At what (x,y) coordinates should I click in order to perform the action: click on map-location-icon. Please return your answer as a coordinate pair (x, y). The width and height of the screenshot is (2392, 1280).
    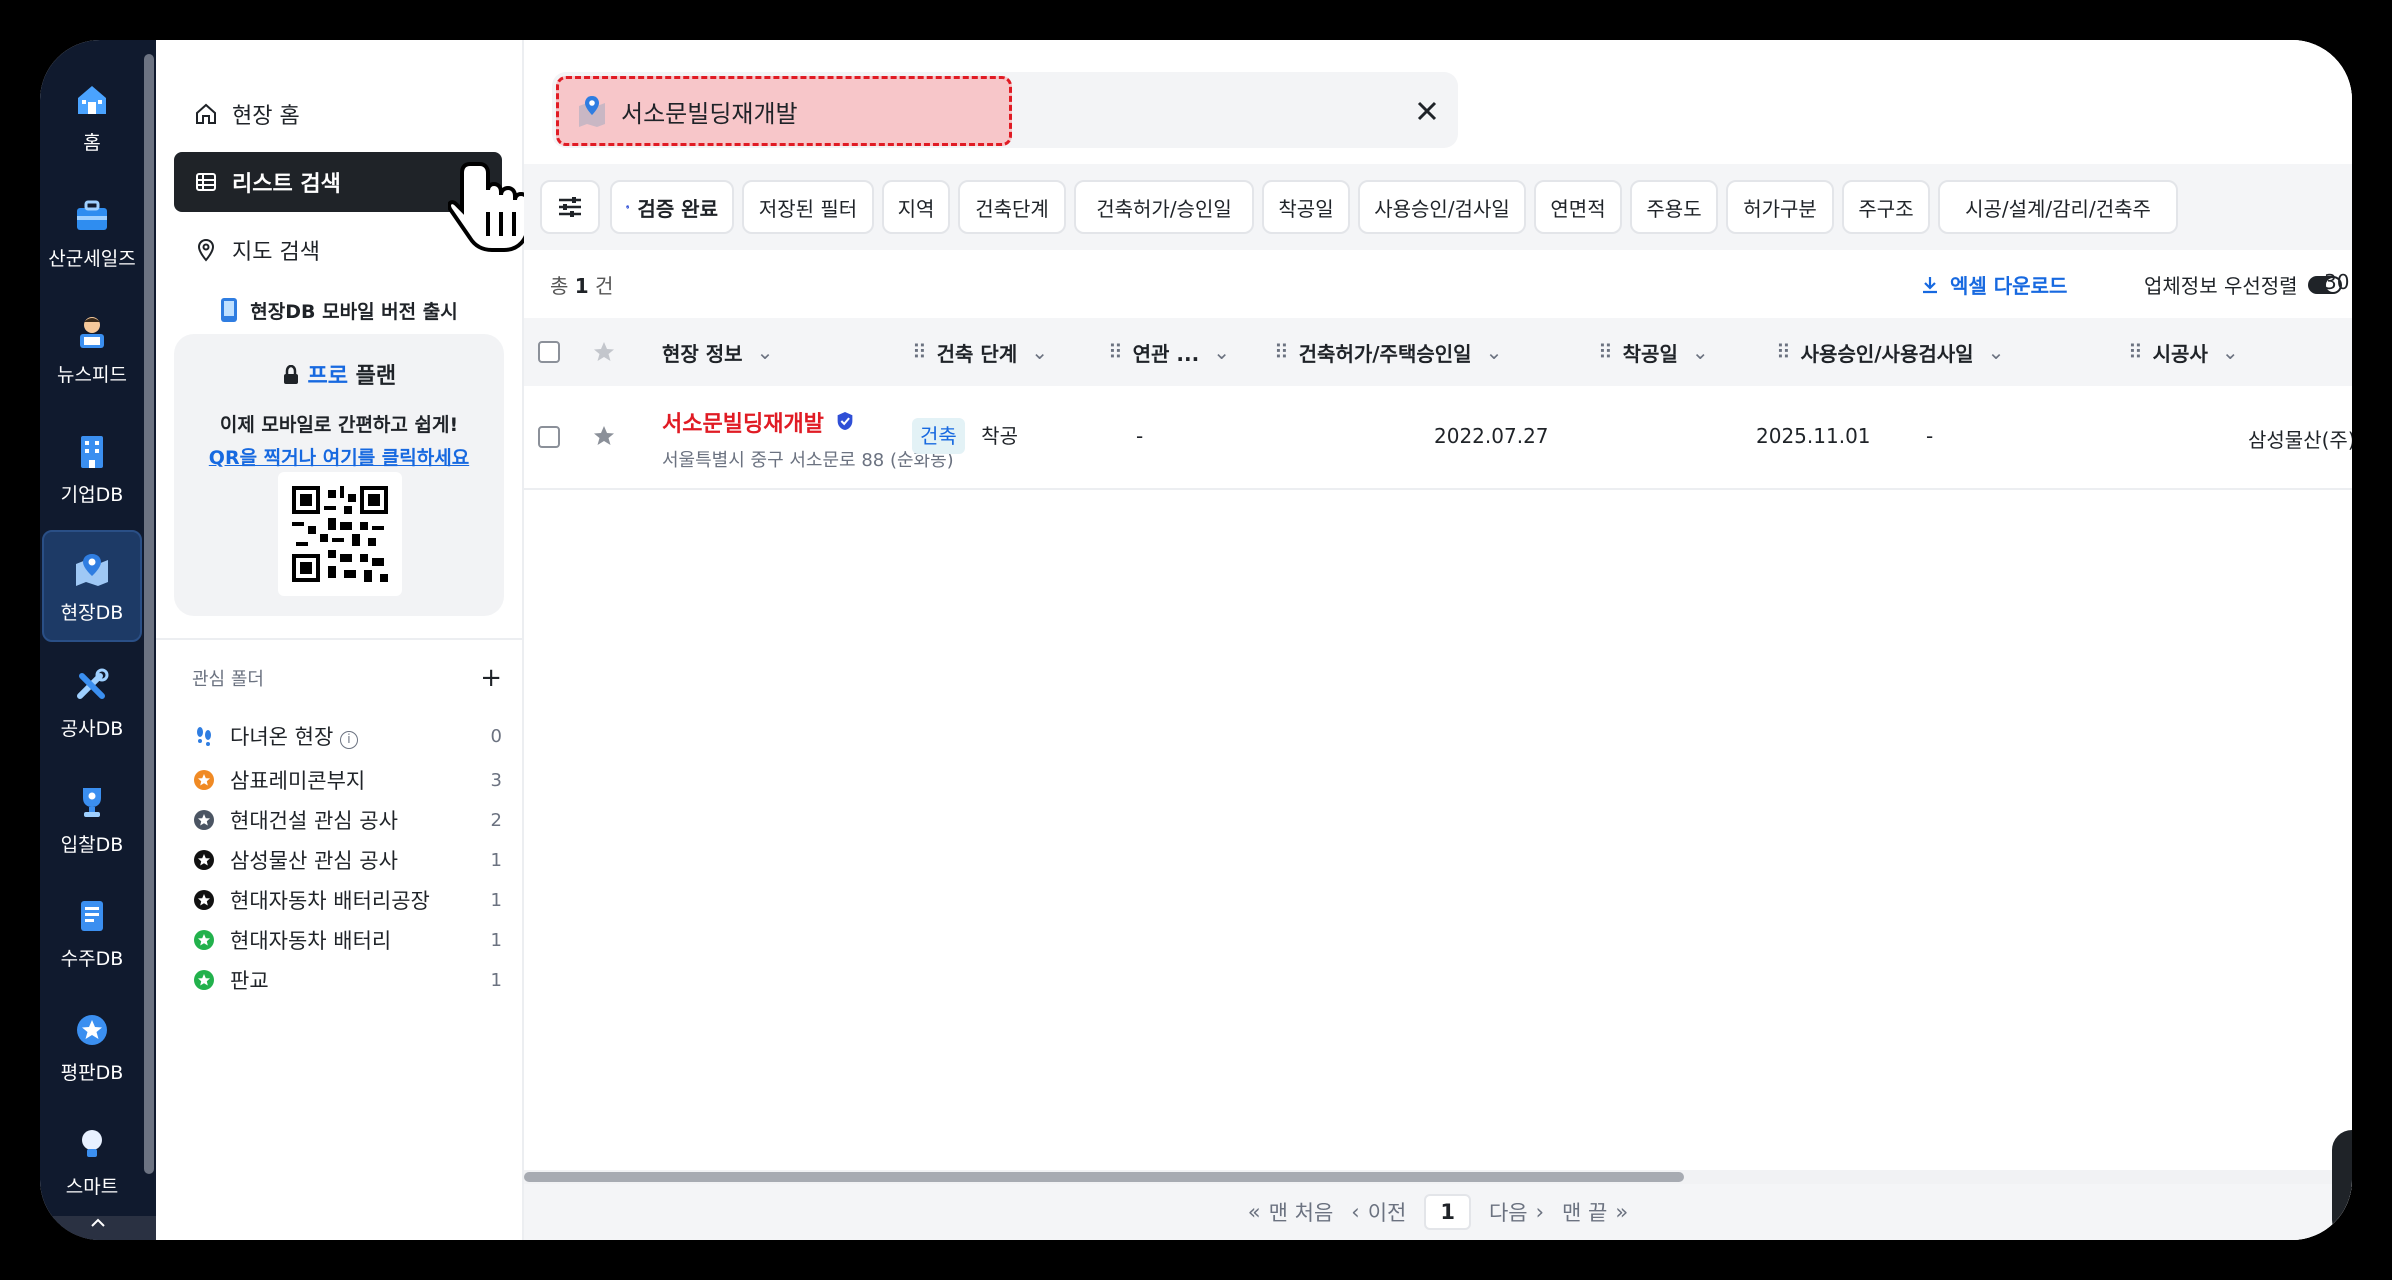
    Looking at the image, I should click on (592, 111).